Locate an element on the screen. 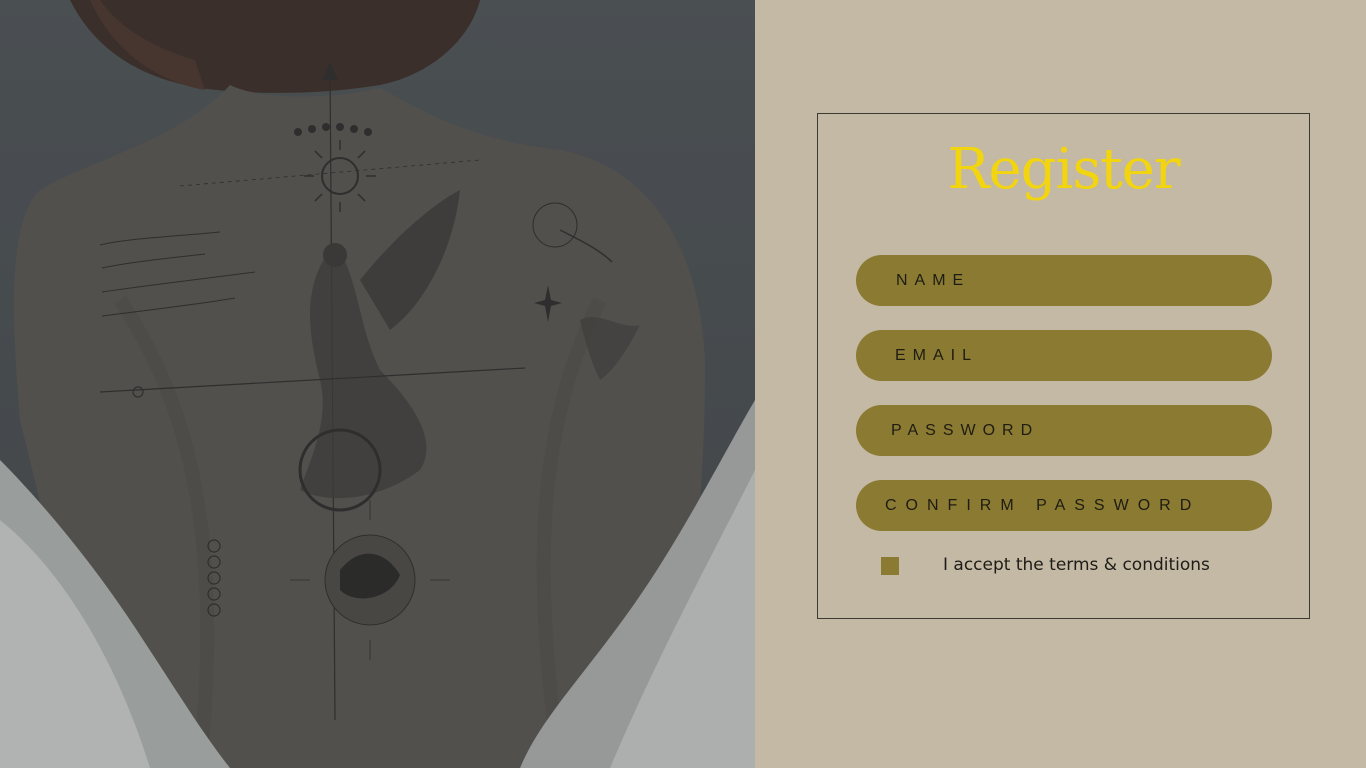 The image size is (1366, 768). terms-row: I accept the terms & conditions is located at coordinates (1081, 566).